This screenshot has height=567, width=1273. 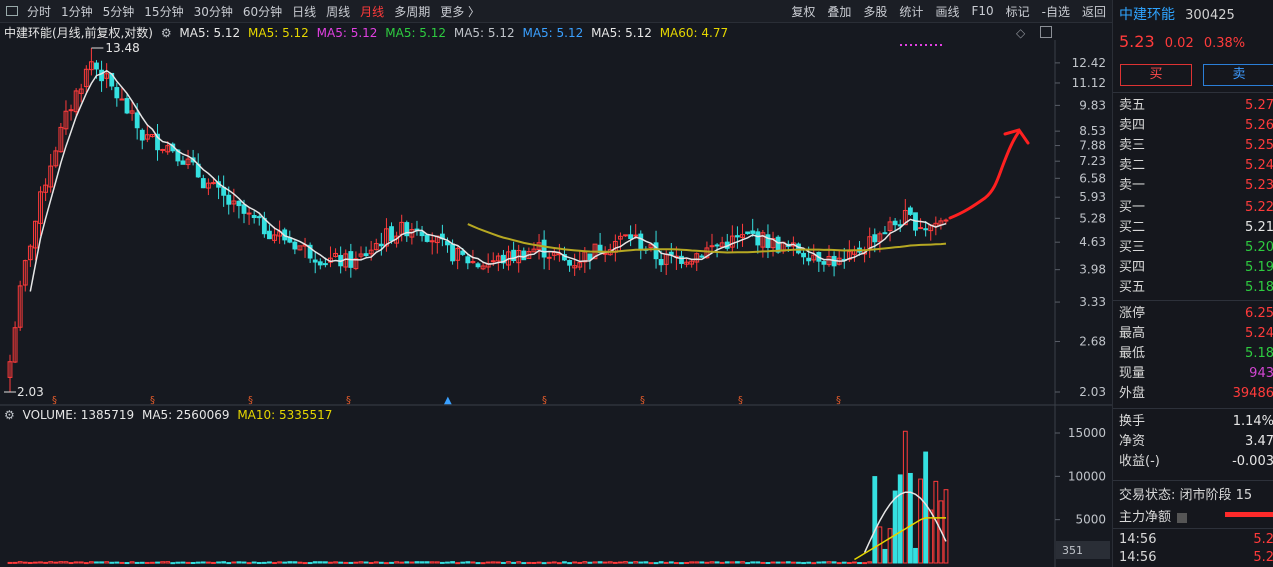 What do you see at coordinates (1196, 106) in the screenshot?
I see `ask-row: 卖五 5.27` at bounding box center [1196, 106].